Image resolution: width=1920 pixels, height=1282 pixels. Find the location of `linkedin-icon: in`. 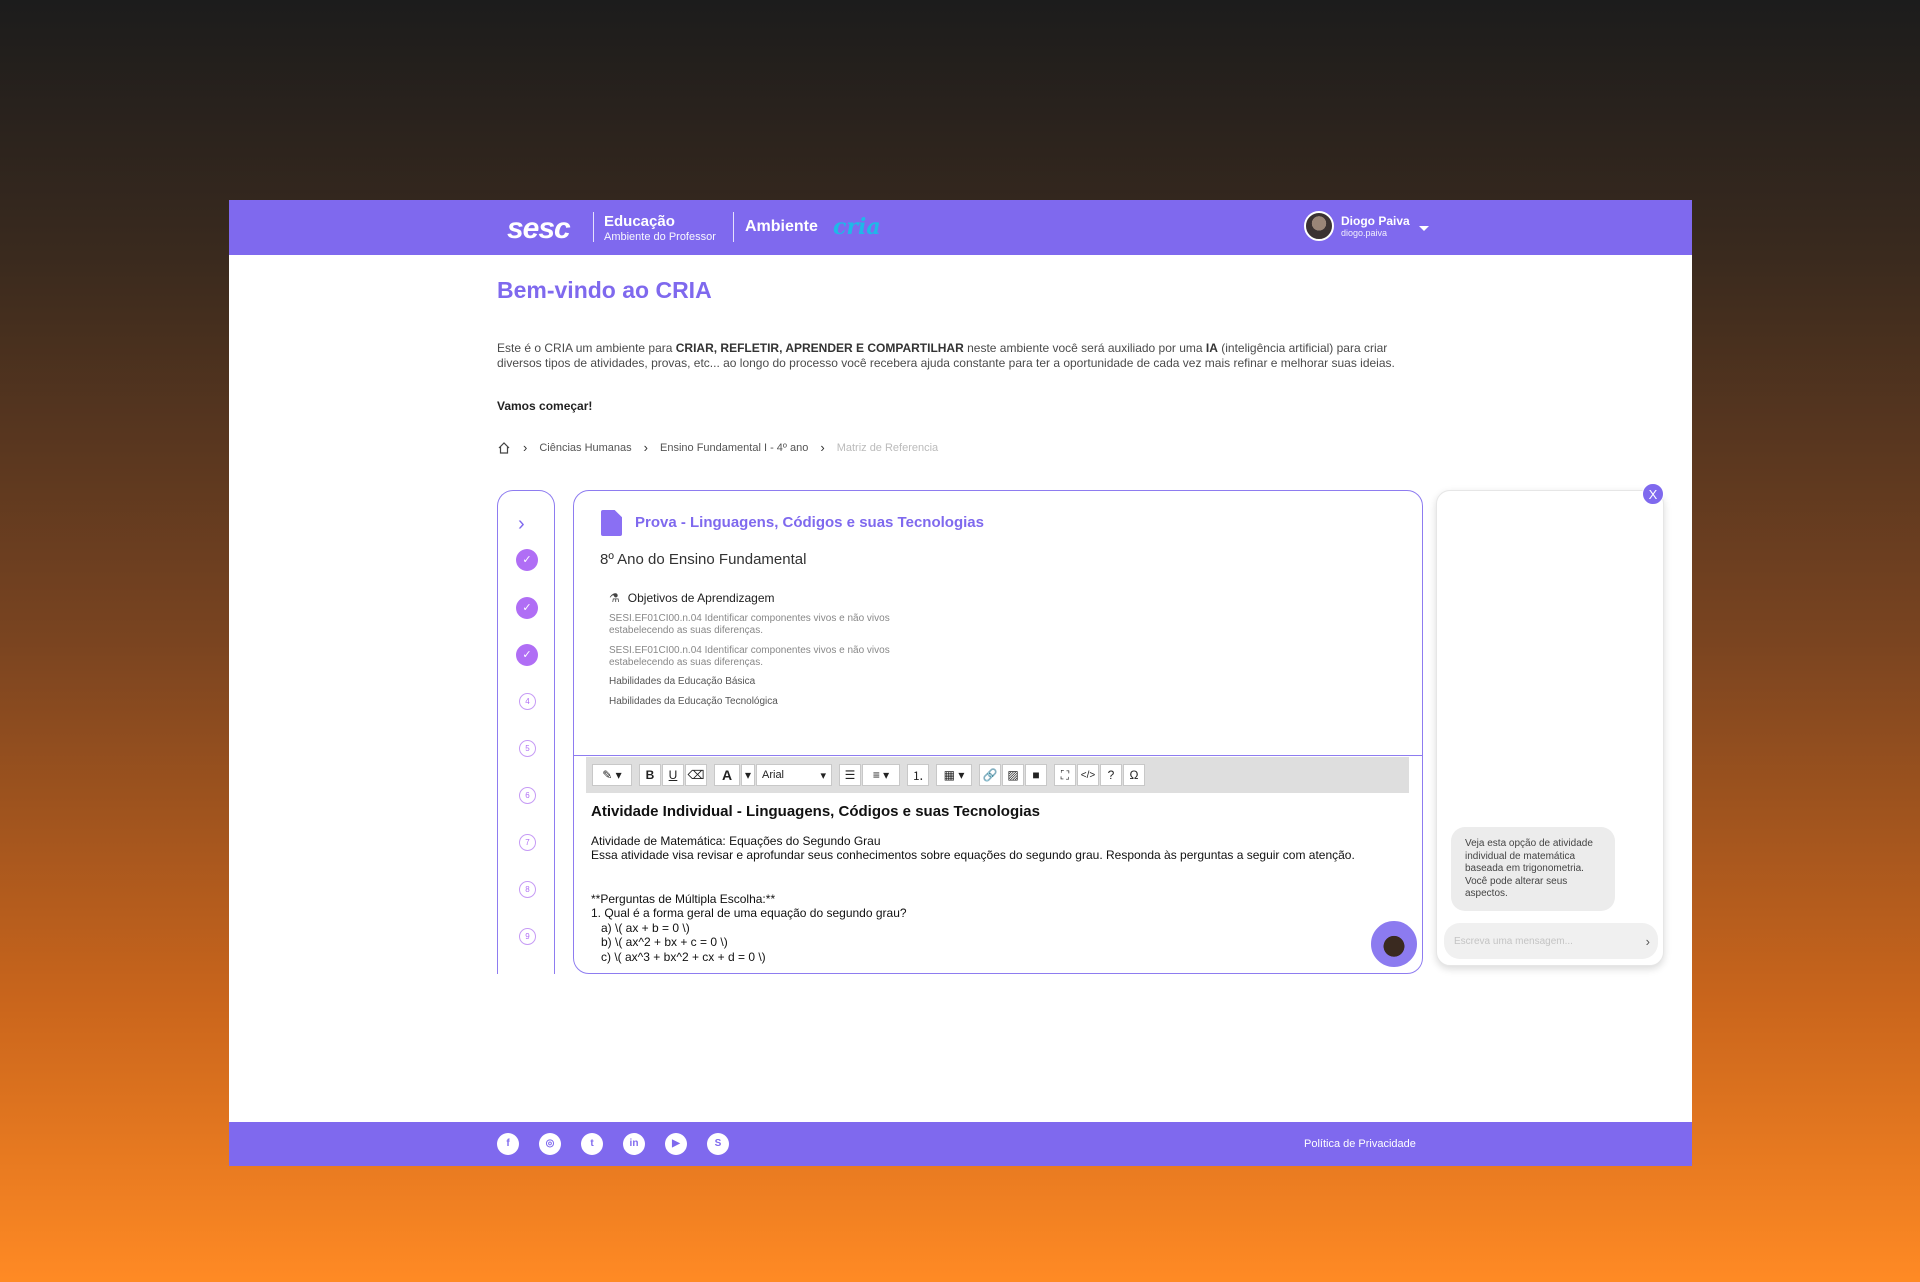

linkedin-icon: in is located at coordinates (634, 1144).